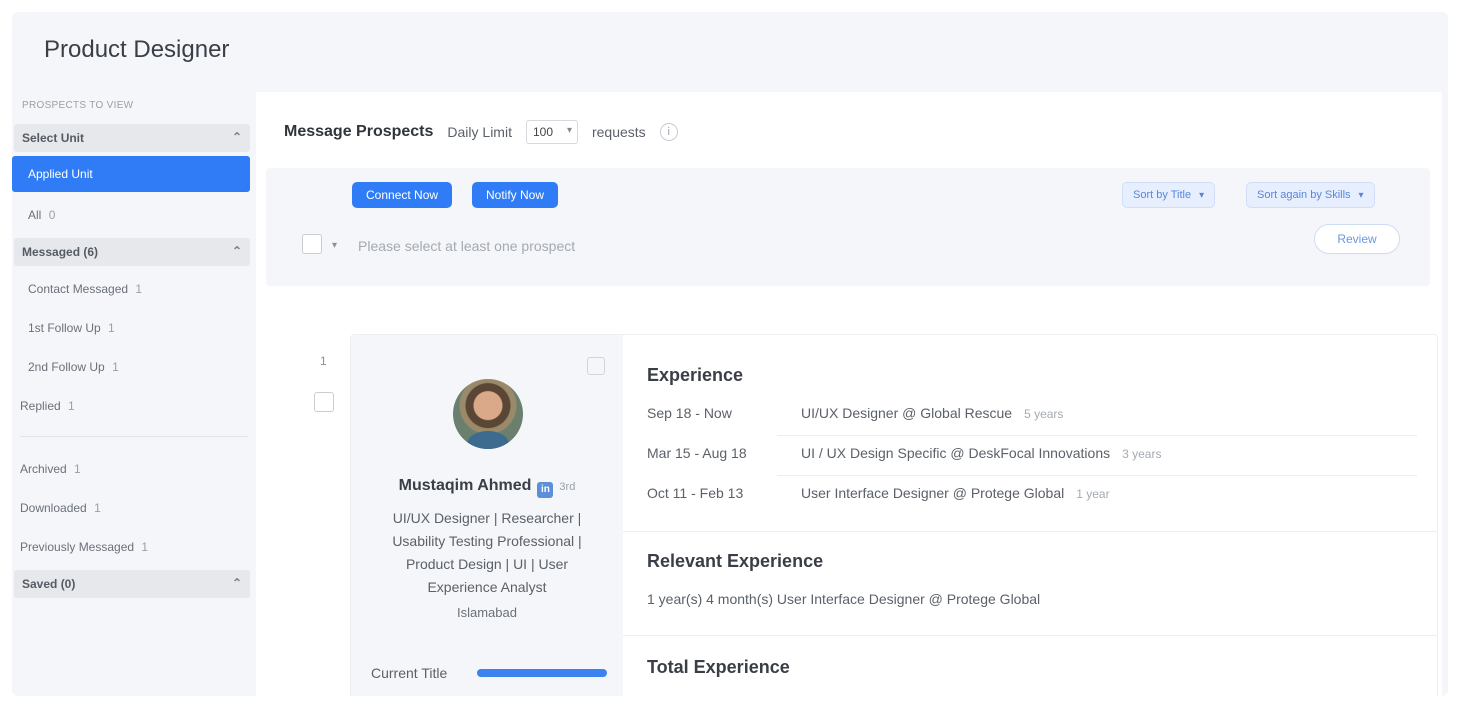 Image resolution: width=1464 pixels, height=703 pixels. What do you see at coordinates (409, 673) in the screenshot?
I see `meter-label: Current Title` at bounding box center [409, 673].